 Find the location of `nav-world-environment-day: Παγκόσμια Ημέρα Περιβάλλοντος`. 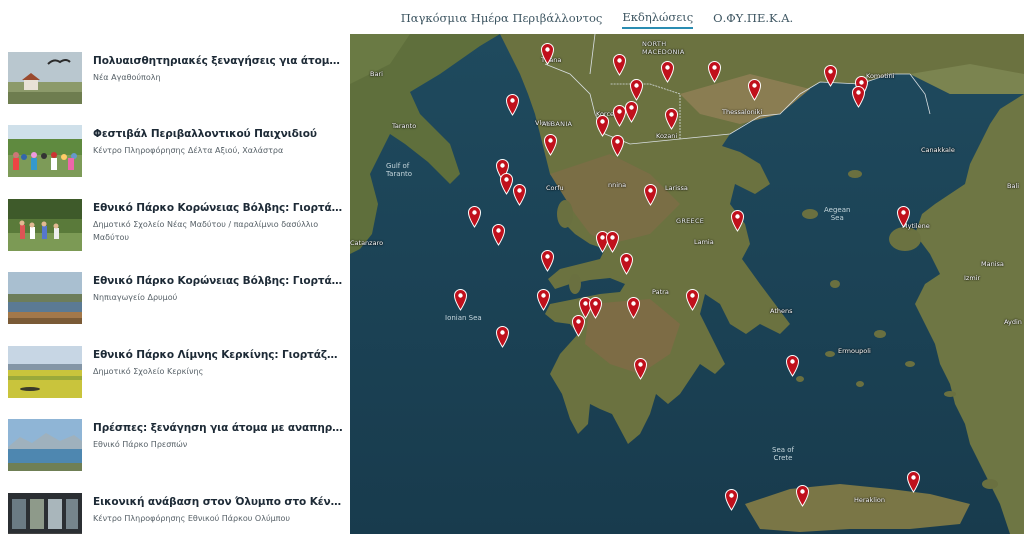

nav-world-environment-day: Παγκόσμια Ημέρα Περιβάλλοντος is located at coordinates (502, 17).